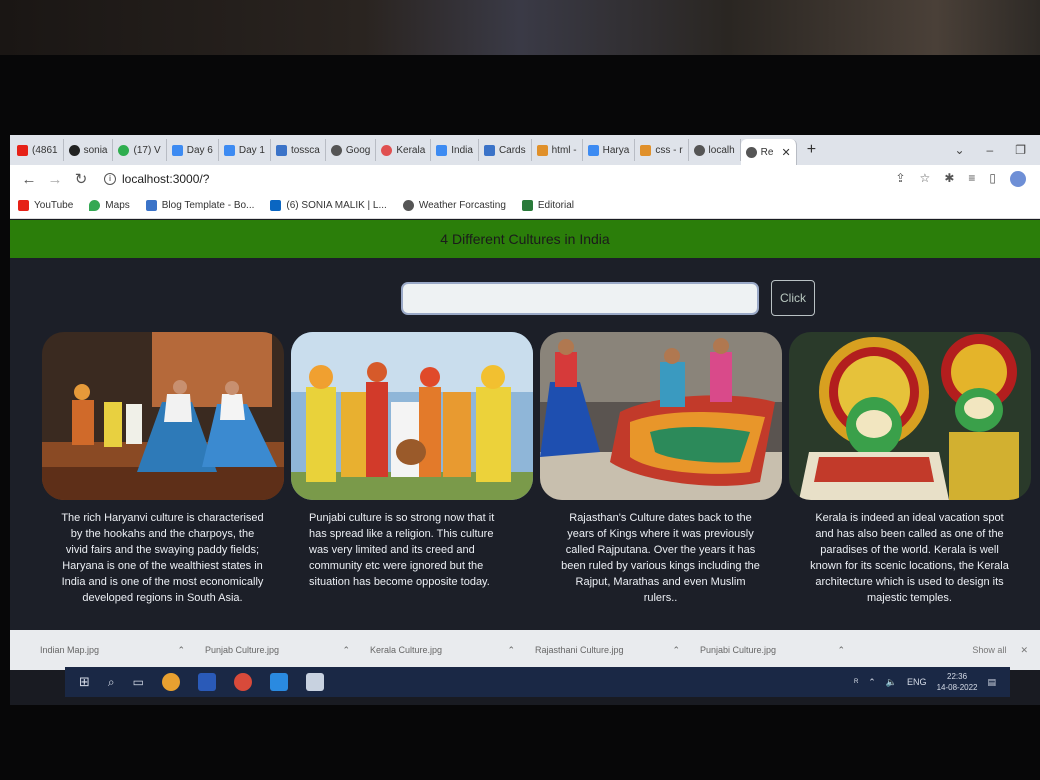 Image resolution: width=1040 pixels, height=780 pixels. What do you see at coordinates (992, 179) in the screenshot?
I see `sidepanel-icon: ▯` at bounding box center [992, 179].